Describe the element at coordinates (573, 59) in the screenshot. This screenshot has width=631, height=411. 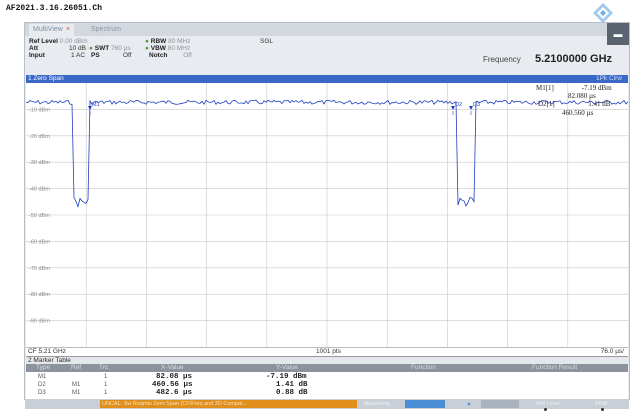
I see `frequency-value: 5.2100000 GHz` at that location.